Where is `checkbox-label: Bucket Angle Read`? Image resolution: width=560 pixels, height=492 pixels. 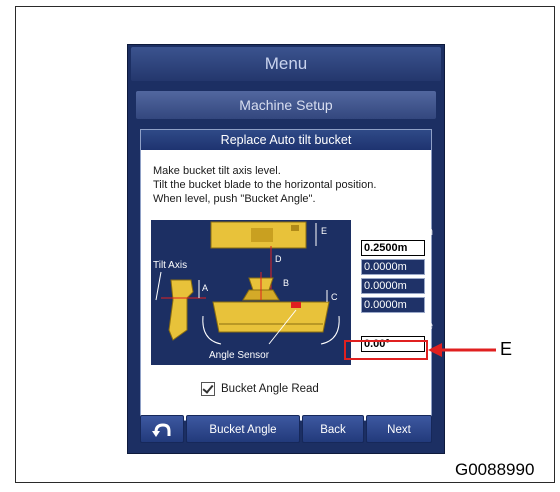 checkbox-label: Bucket Angle Read is located at coordinates (270, 389).